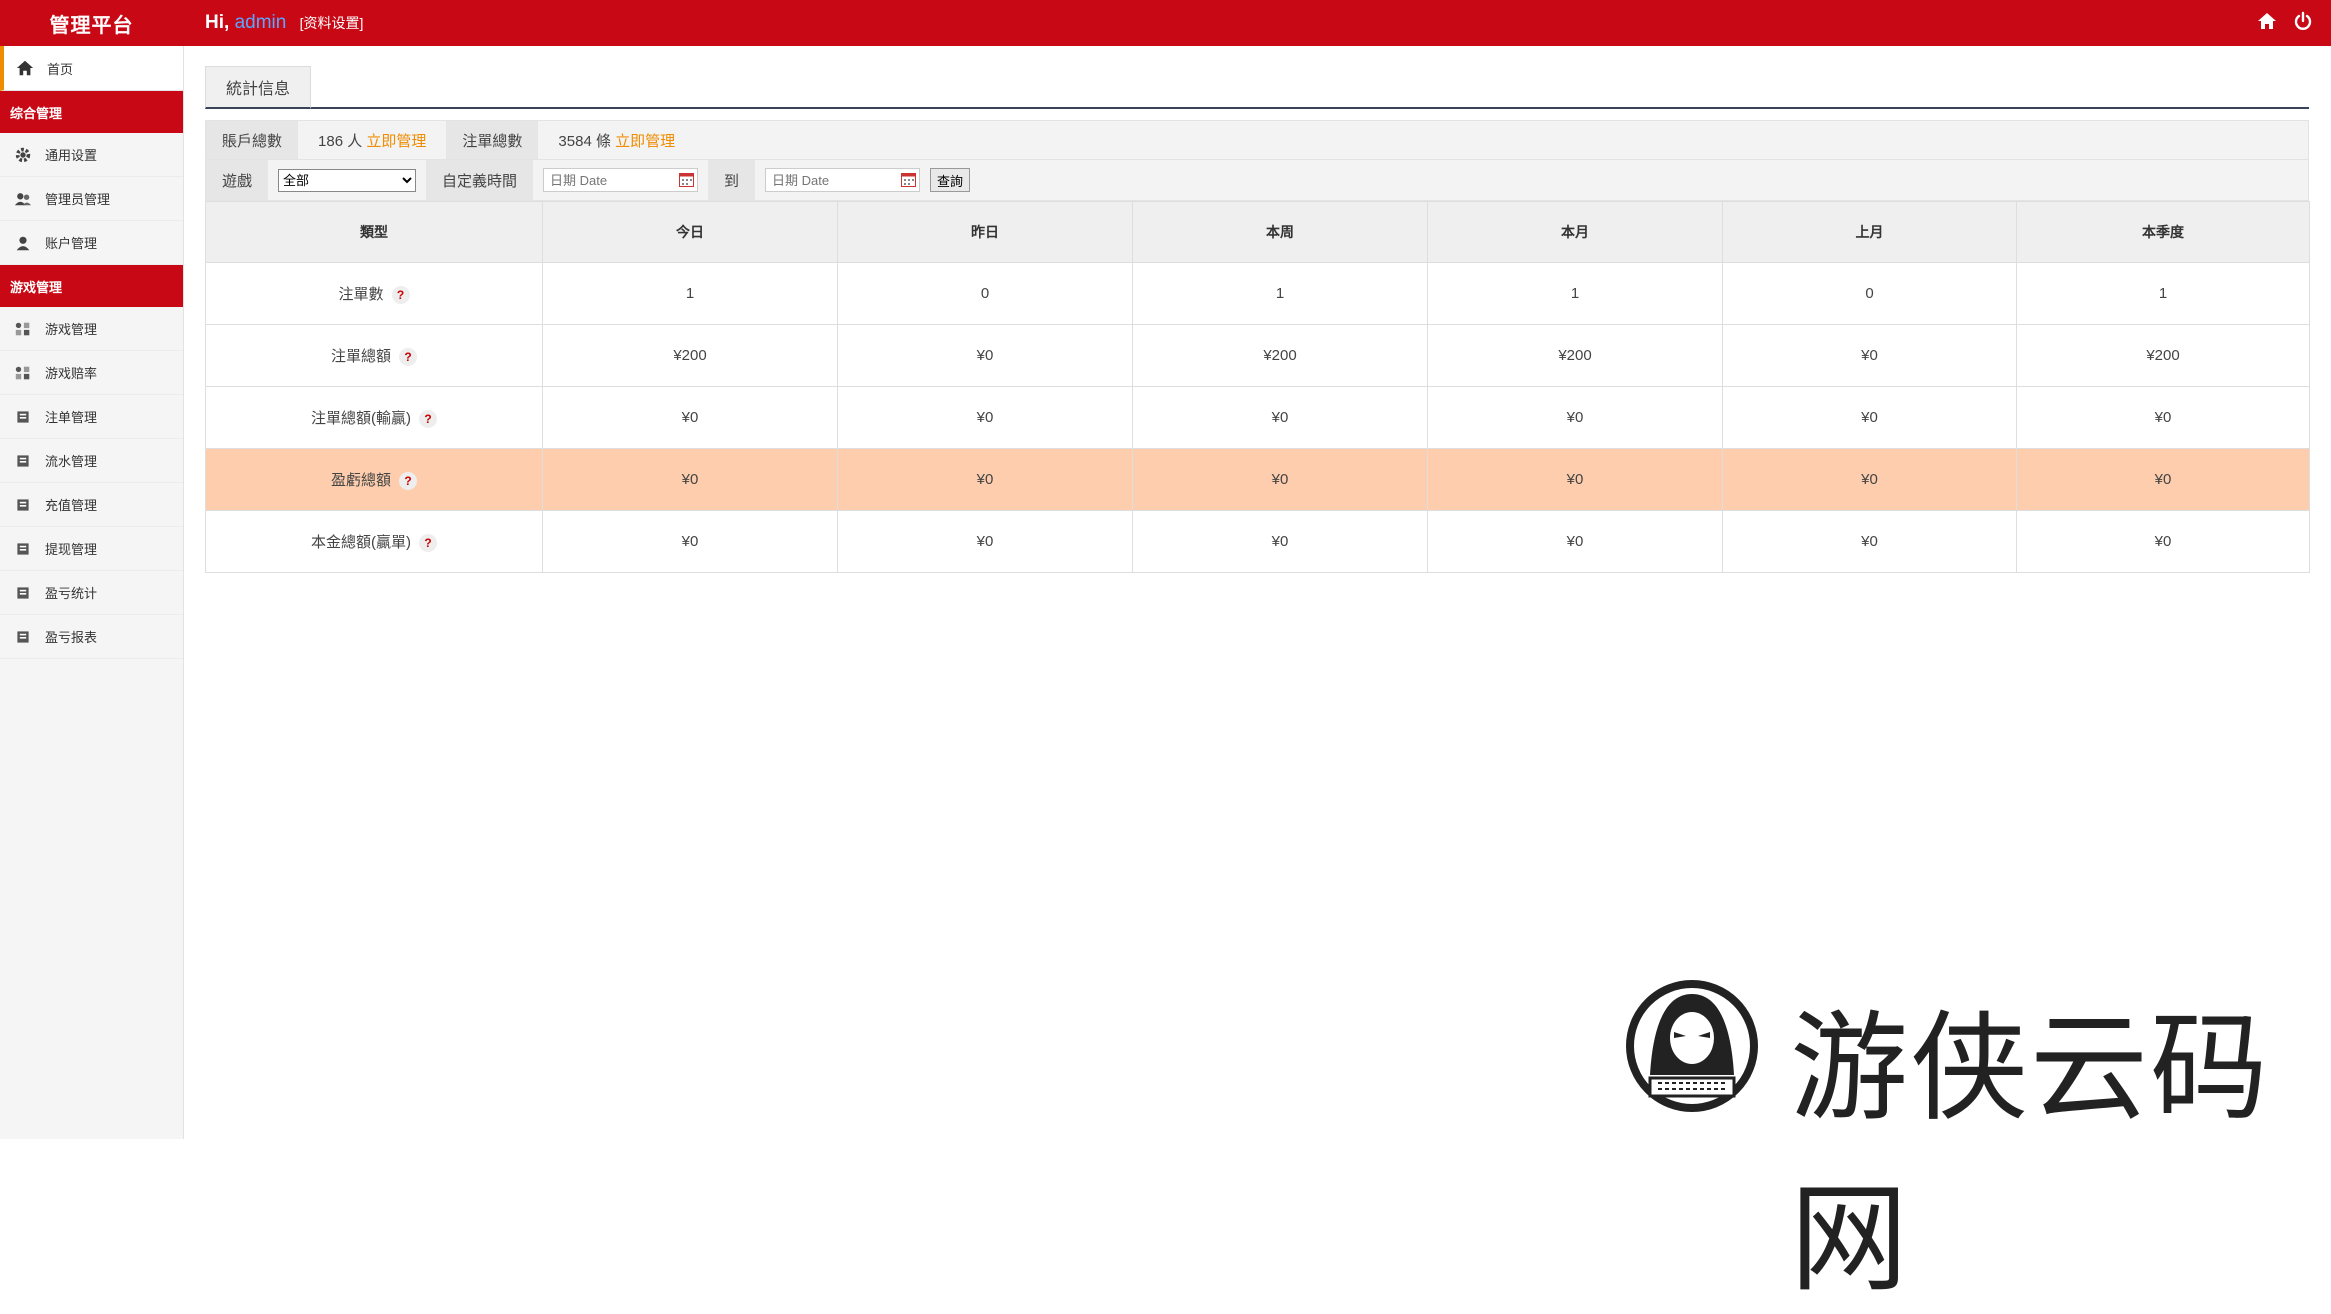 This screenshot has width=2331, height=1314. I want to click on hacker-logo-icon, so click(1692, 1046).